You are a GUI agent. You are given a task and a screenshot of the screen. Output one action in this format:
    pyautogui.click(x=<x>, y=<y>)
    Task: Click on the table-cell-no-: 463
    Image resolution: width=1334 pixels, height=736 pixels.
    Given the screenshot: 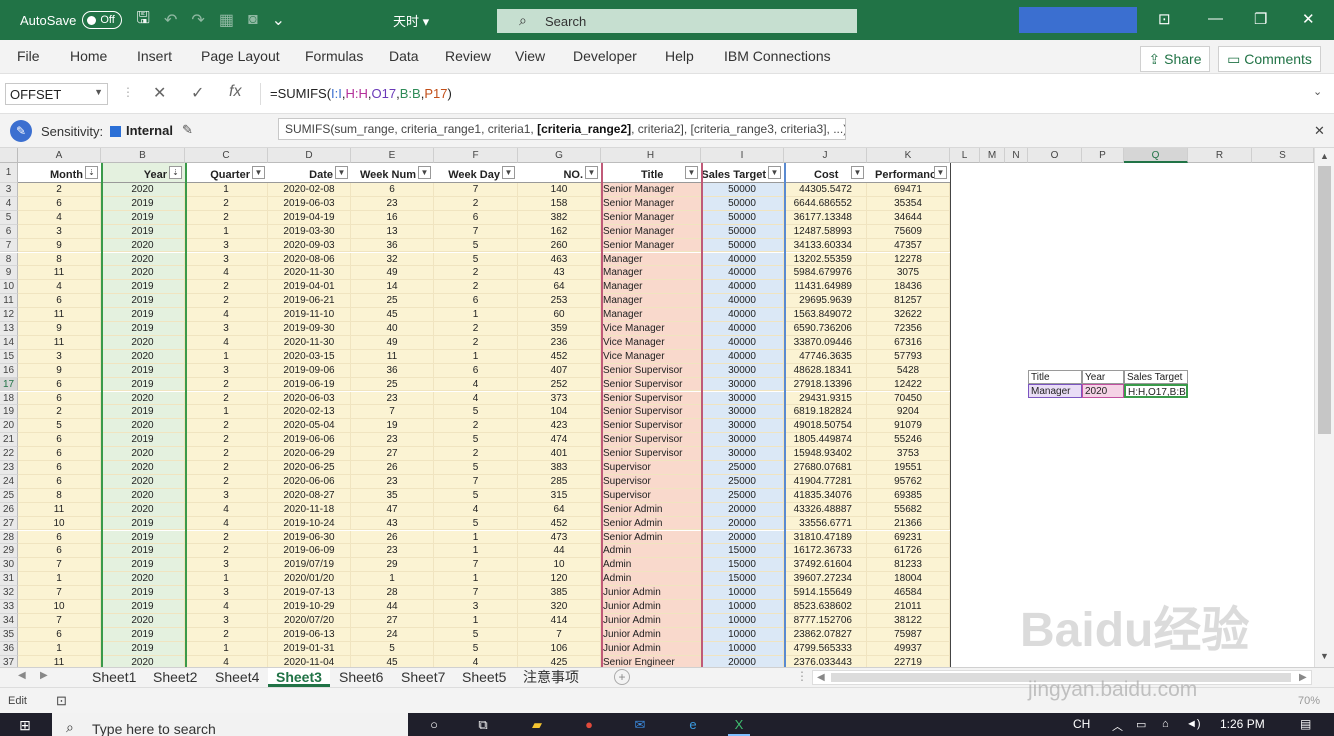 What is the action you would take?
    pyautogui.click(x=559, y=259)
    